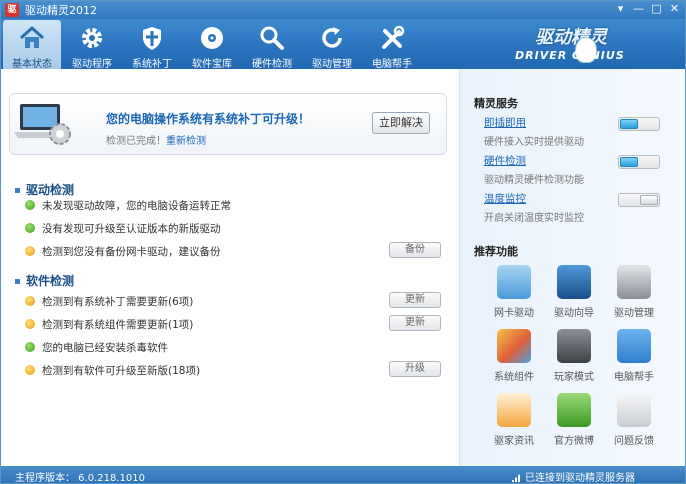  Describe the element at coordinates (415, 300) in the screenshot. I see `update-patches-button: 更新` at that location.